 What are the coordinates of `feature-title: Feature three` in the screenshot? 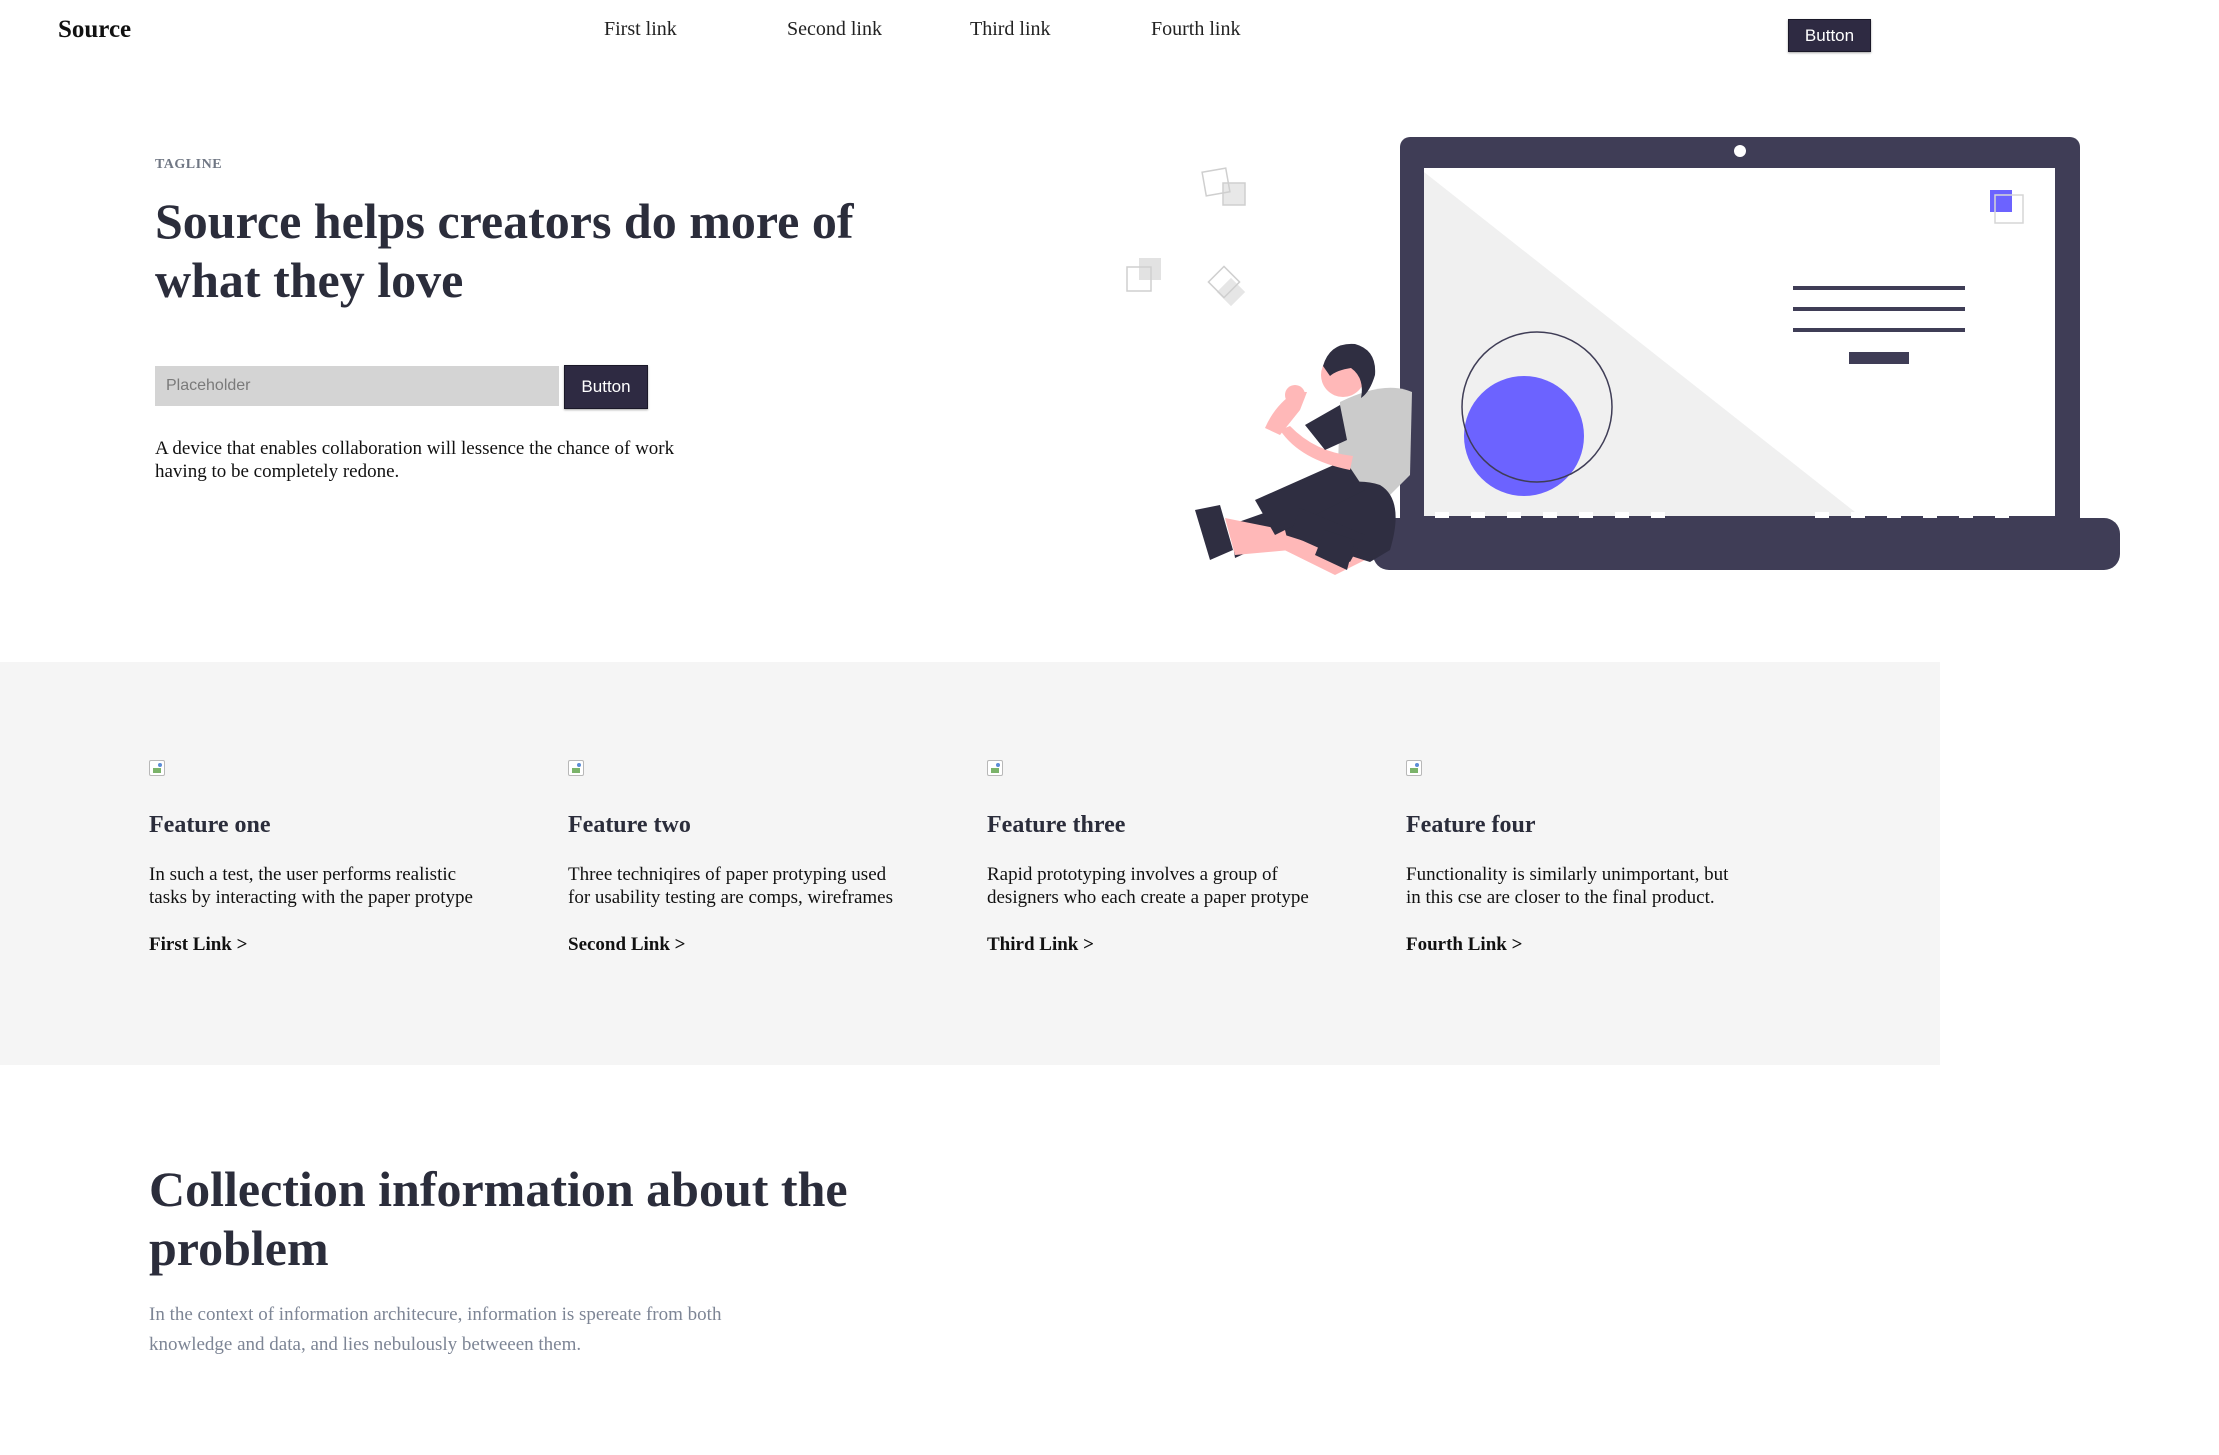 It's located at (1056, 825).